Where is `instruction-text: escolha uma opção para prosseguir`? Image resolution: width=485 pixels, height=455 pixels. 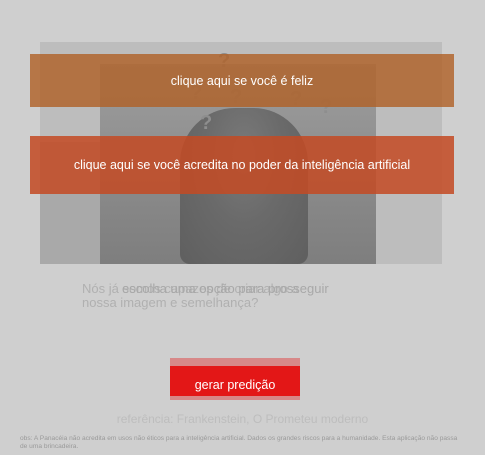 instruction-text: escolha uma opção para prosseguir is located at coordinates (225, 288).